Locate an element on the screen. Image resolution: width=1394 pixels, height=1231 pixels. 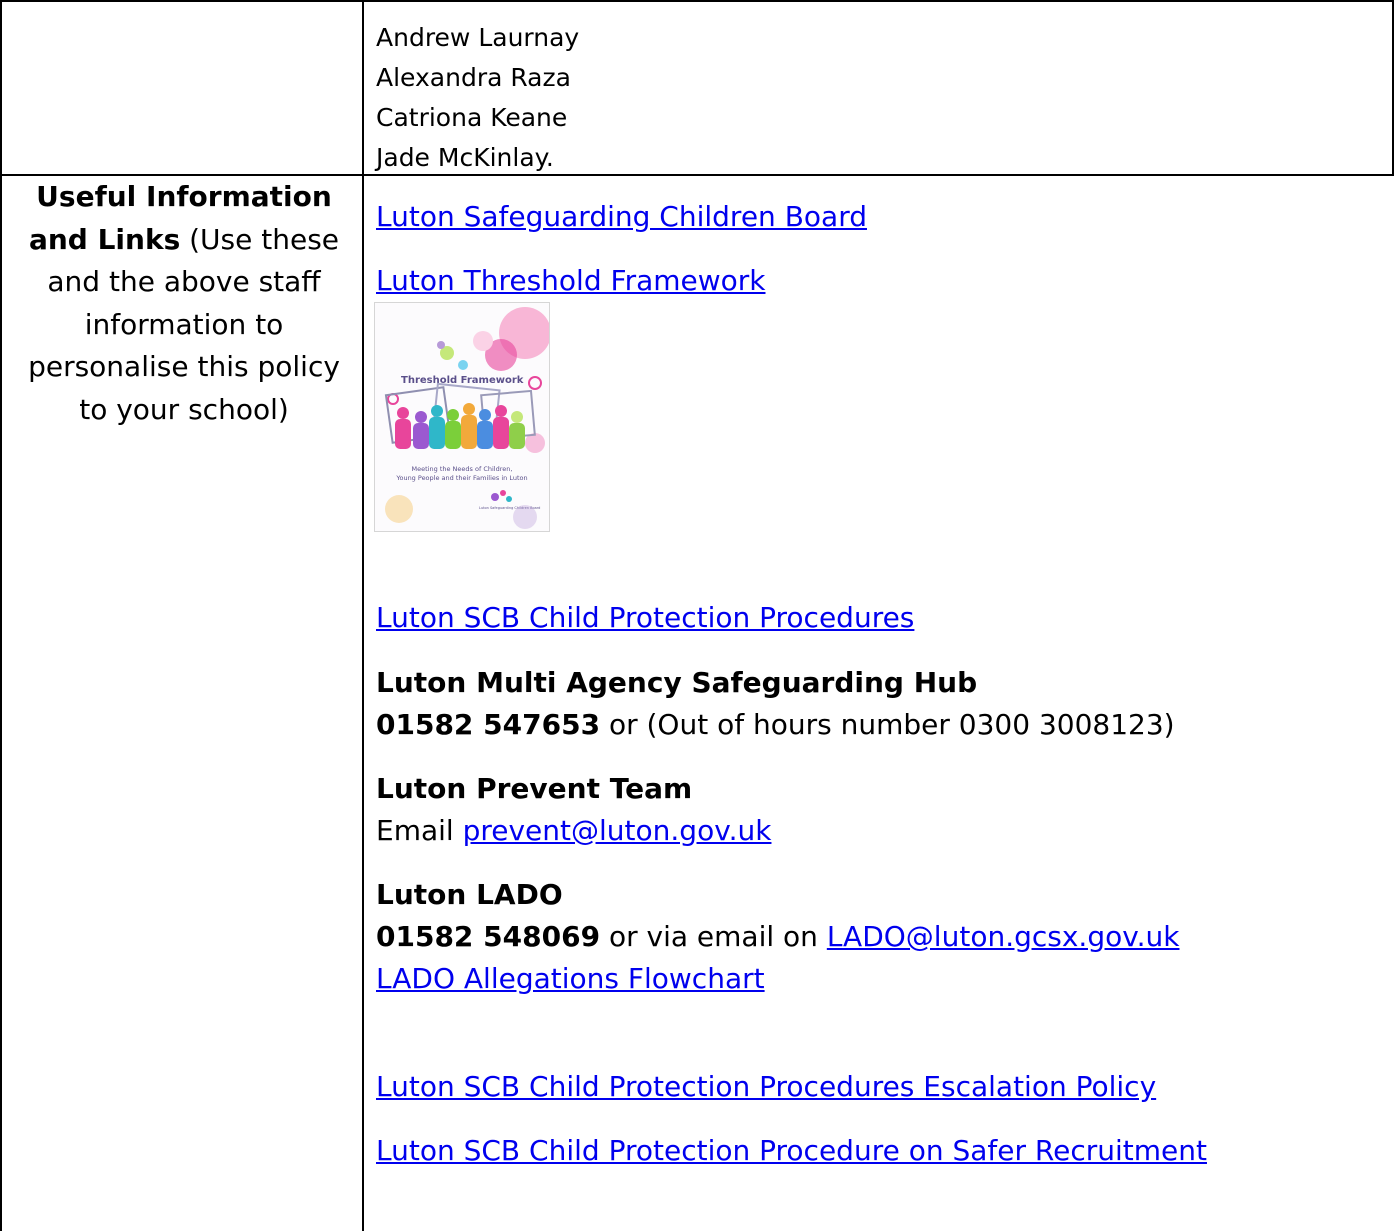
cover-title: Threshold Framework is located at coordinates (462, 380).